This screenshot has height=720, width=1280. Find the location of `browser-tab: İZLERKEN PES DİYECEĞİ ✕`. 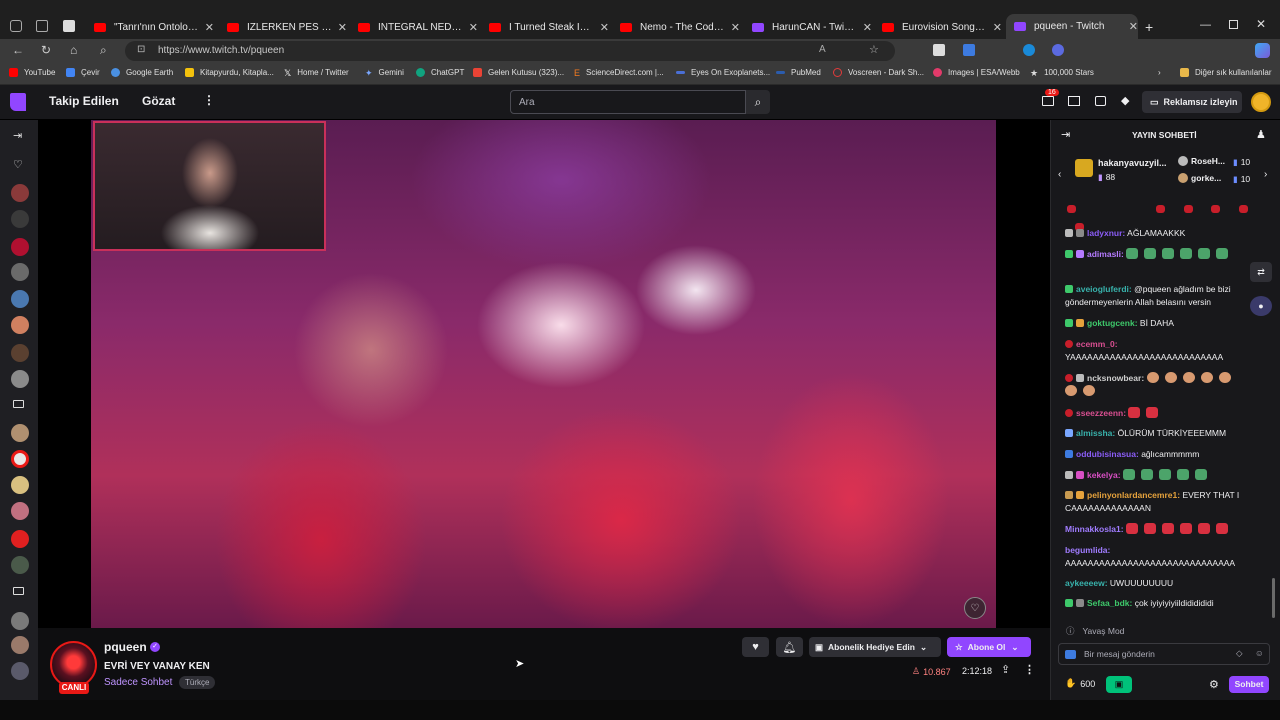

browser-tab: İZLERKEN PES DİYECEĞİ ✕ is located at coordinates (287, 27).